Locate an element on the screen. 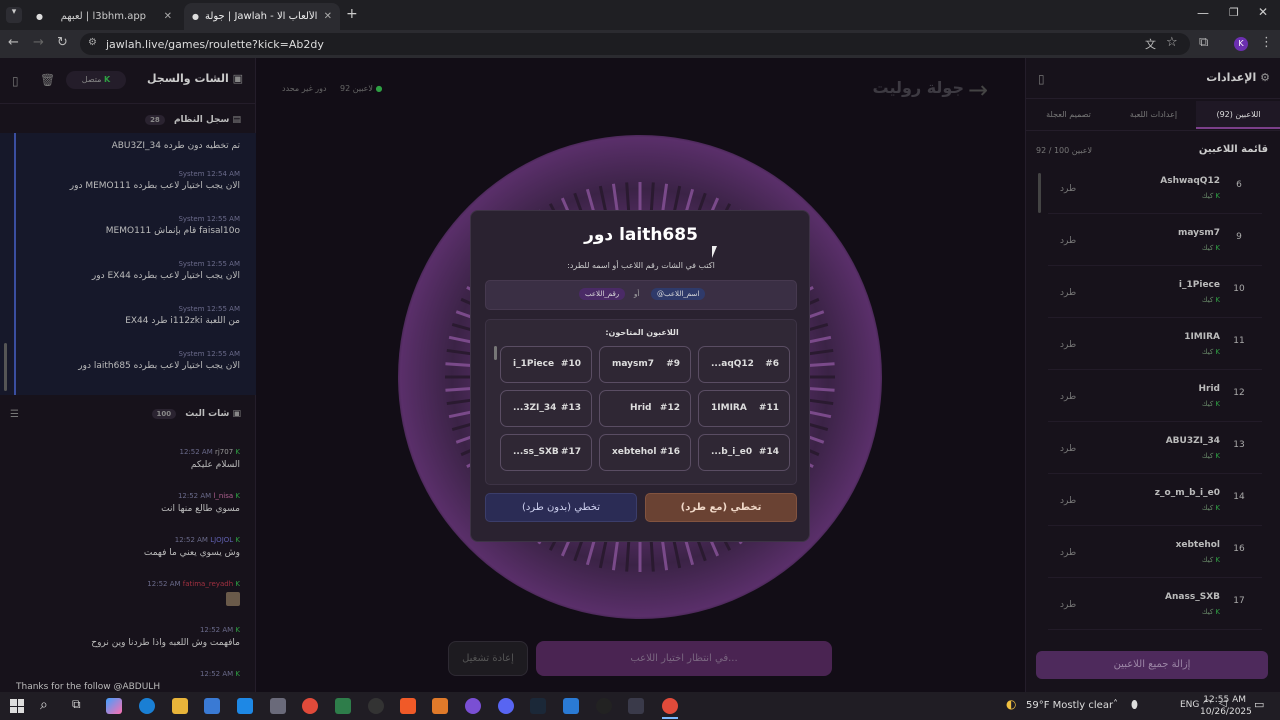 The height and width of the screenshot is (720, 1280). mail-icon is located at coordinates (245, 706).